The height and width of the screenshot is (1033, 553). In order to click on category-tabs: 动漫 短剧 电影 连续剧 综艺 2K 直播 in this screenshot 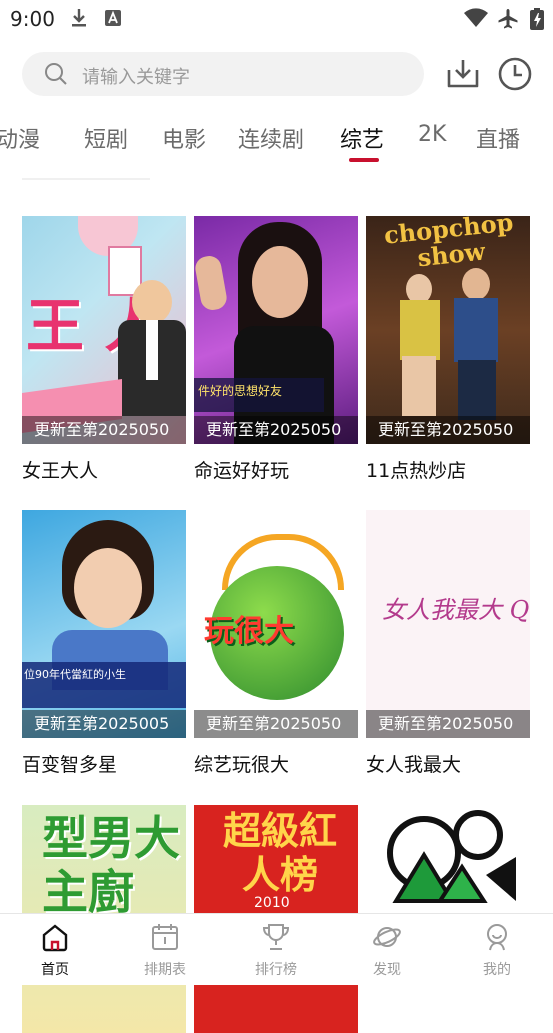, I will do `click(276, 139)`.